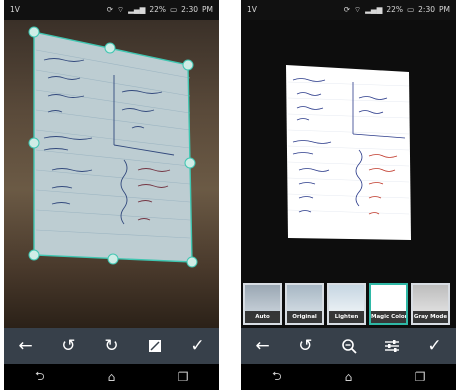 This screenshot has width=456, height=390. I want to click on crop-handle-bottom-left, so click(34, 255).